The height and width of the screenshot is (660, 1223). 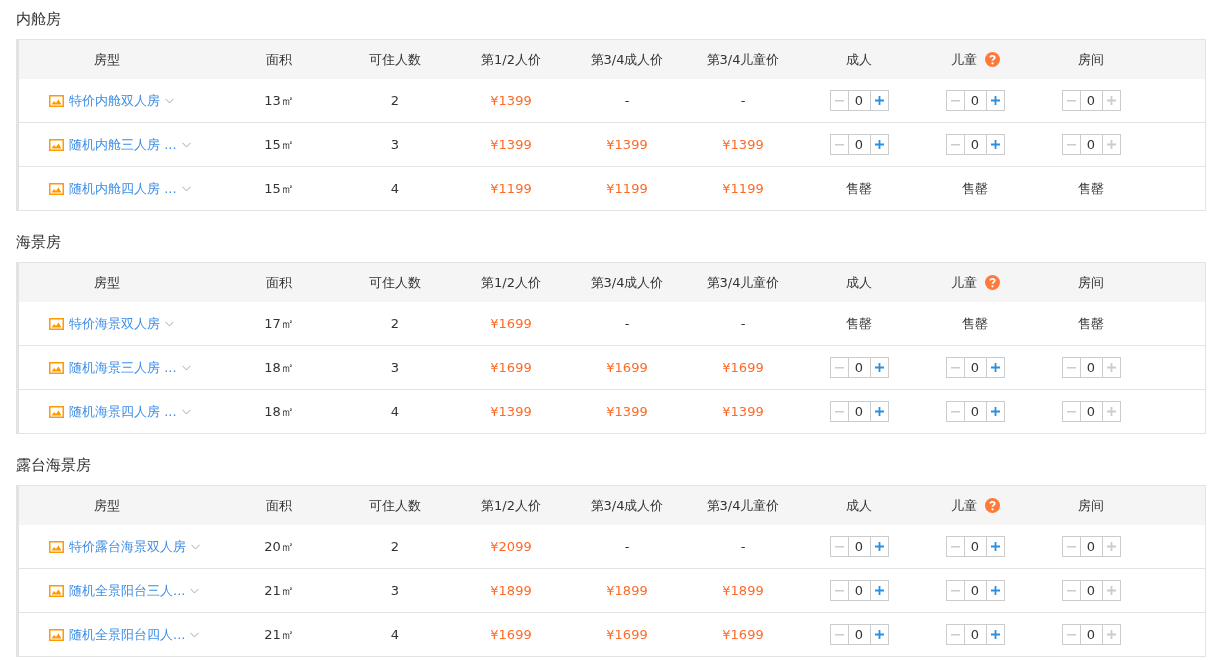 I want to click on column-header: 第3/4儿童价, so click(x=743, y=282).